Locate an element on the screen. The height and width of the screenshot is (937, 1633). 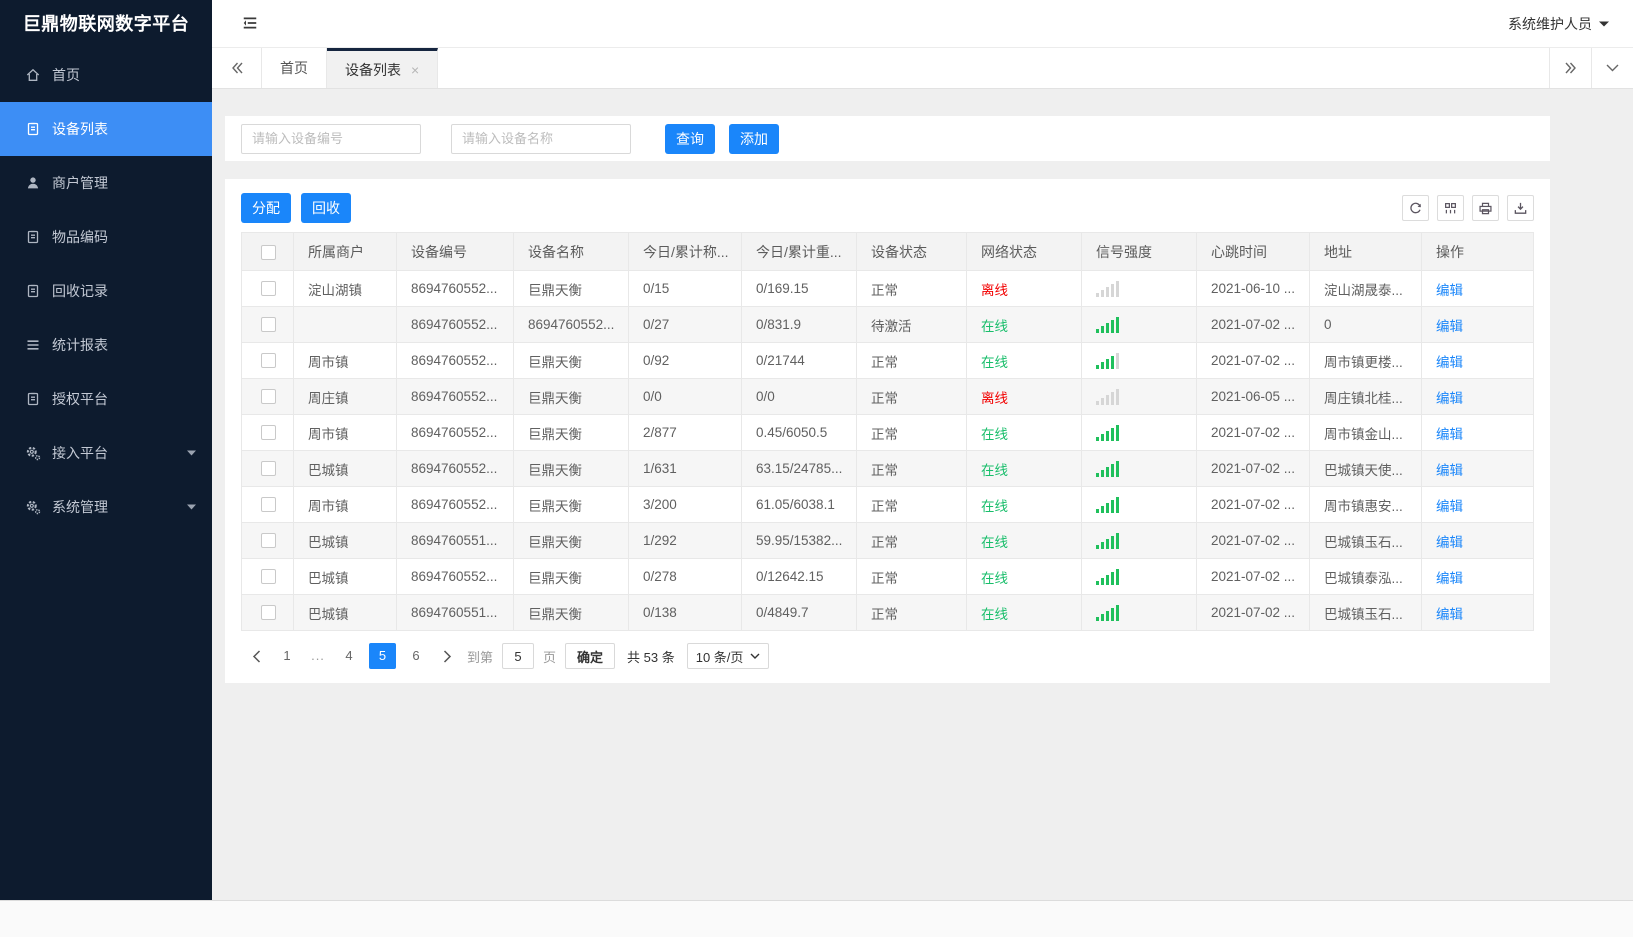
sidebar-item-report: 统计报表 is located at coordinates (106, 345).